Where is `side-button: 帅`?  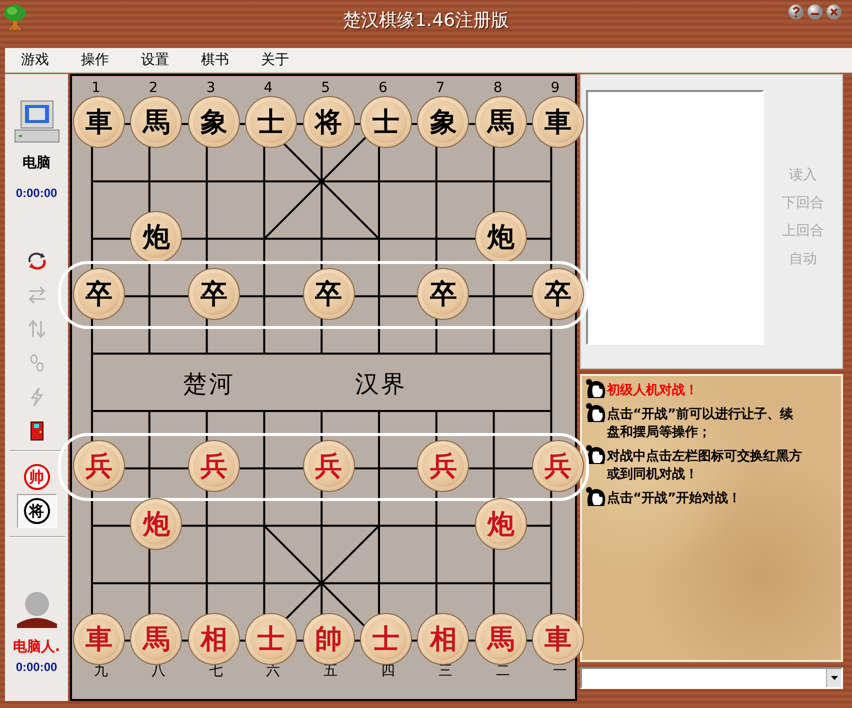 side-button: 帅 is located at coordinates (36, 477).